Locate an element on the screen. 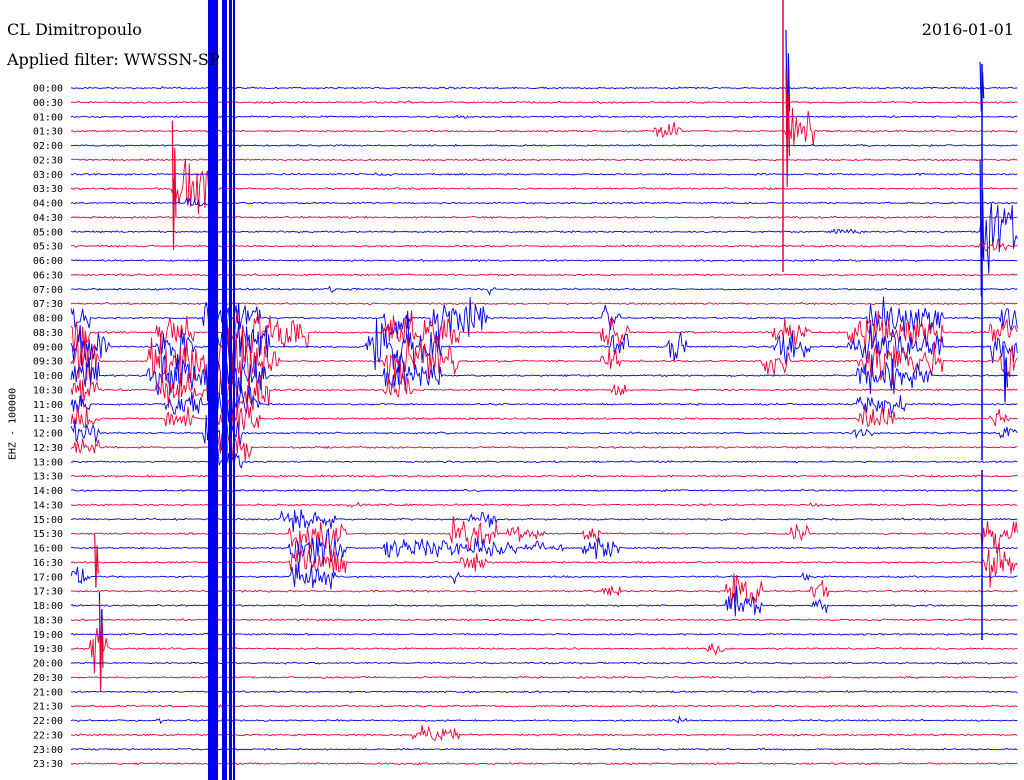 The width and height of the screenshot is (1024, 780). time-label: 06:00 is located at coordinates (48, 261).